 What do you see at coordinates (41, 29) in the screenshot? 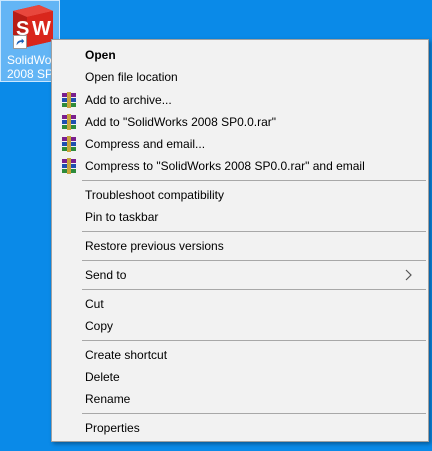
I see `svg-text: W` at bounding box center [41, 29].